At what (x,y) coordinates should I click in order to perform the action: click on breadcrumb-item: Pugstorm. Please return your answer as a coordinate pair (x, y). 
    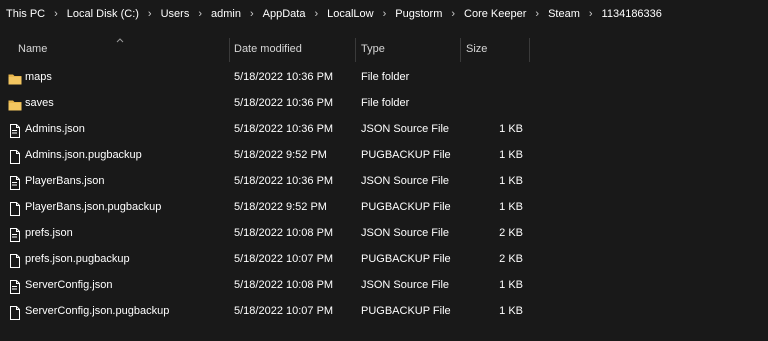
    Looking at the image, I should click on (418, 14).